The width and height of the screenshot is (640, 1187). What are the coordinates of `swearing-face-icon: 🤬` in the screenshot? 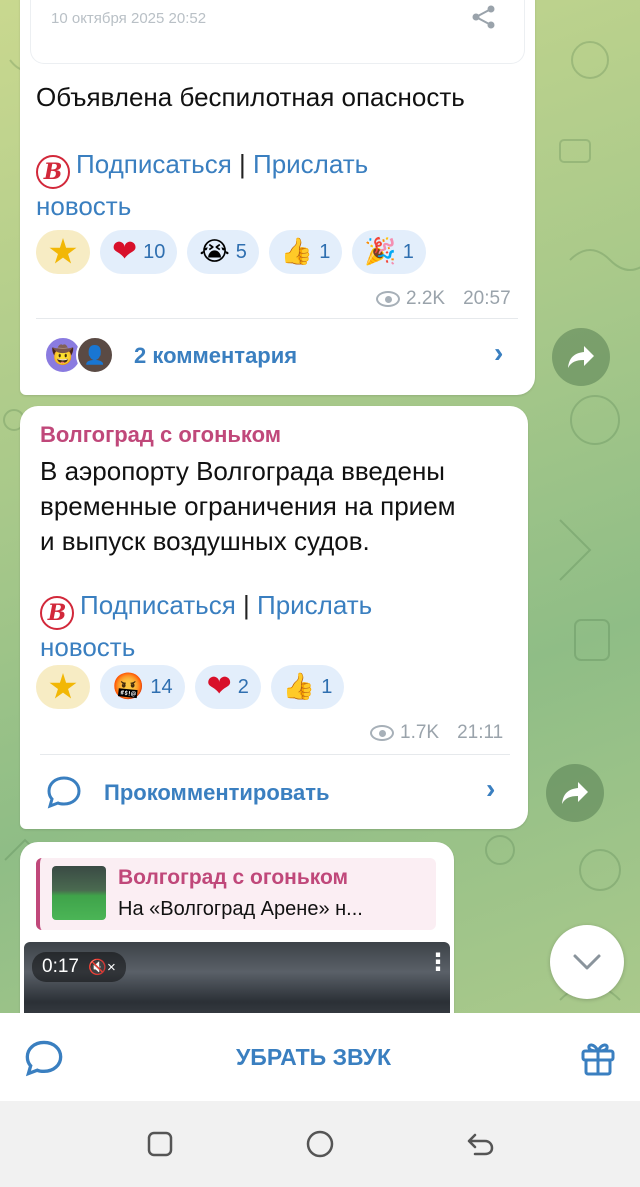 It's located at (128, 687).